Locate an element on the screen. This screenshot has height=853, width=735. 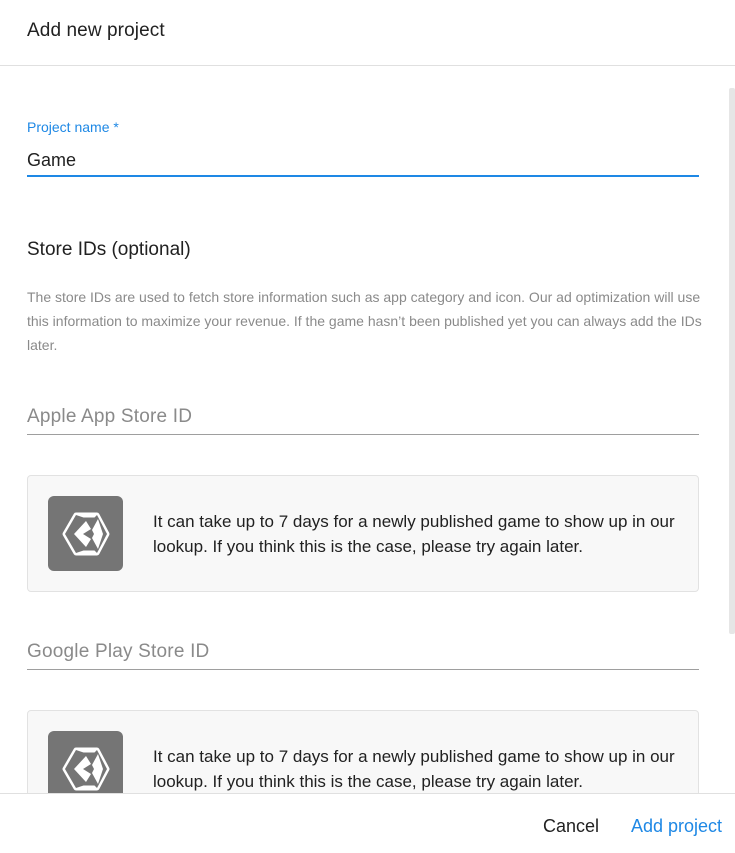
dialog-header: Add new project is located at coordinates (367, 33).